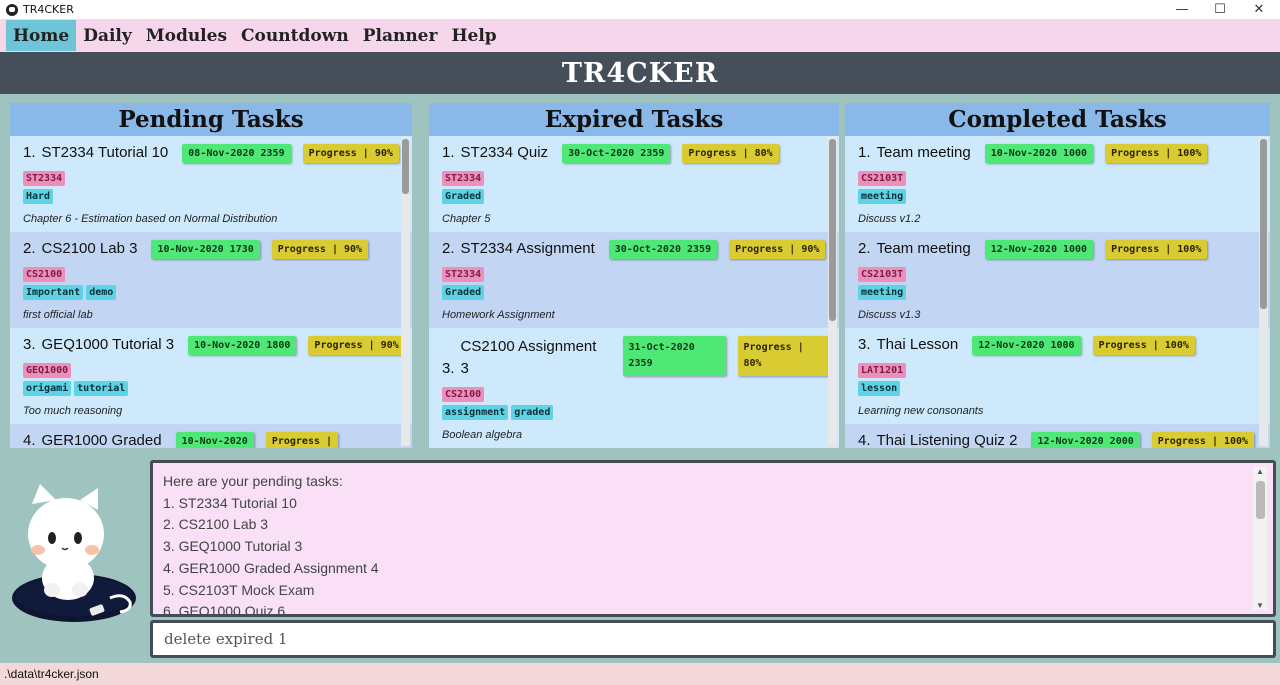 Image resolution: width=1280 pixels, height=685 pixels. What do you see at coordinates (271, 567) in the screenshot?
I see `result-line: 4. GER1000 Graded Assignment 4` at bounding box center [271, 567].